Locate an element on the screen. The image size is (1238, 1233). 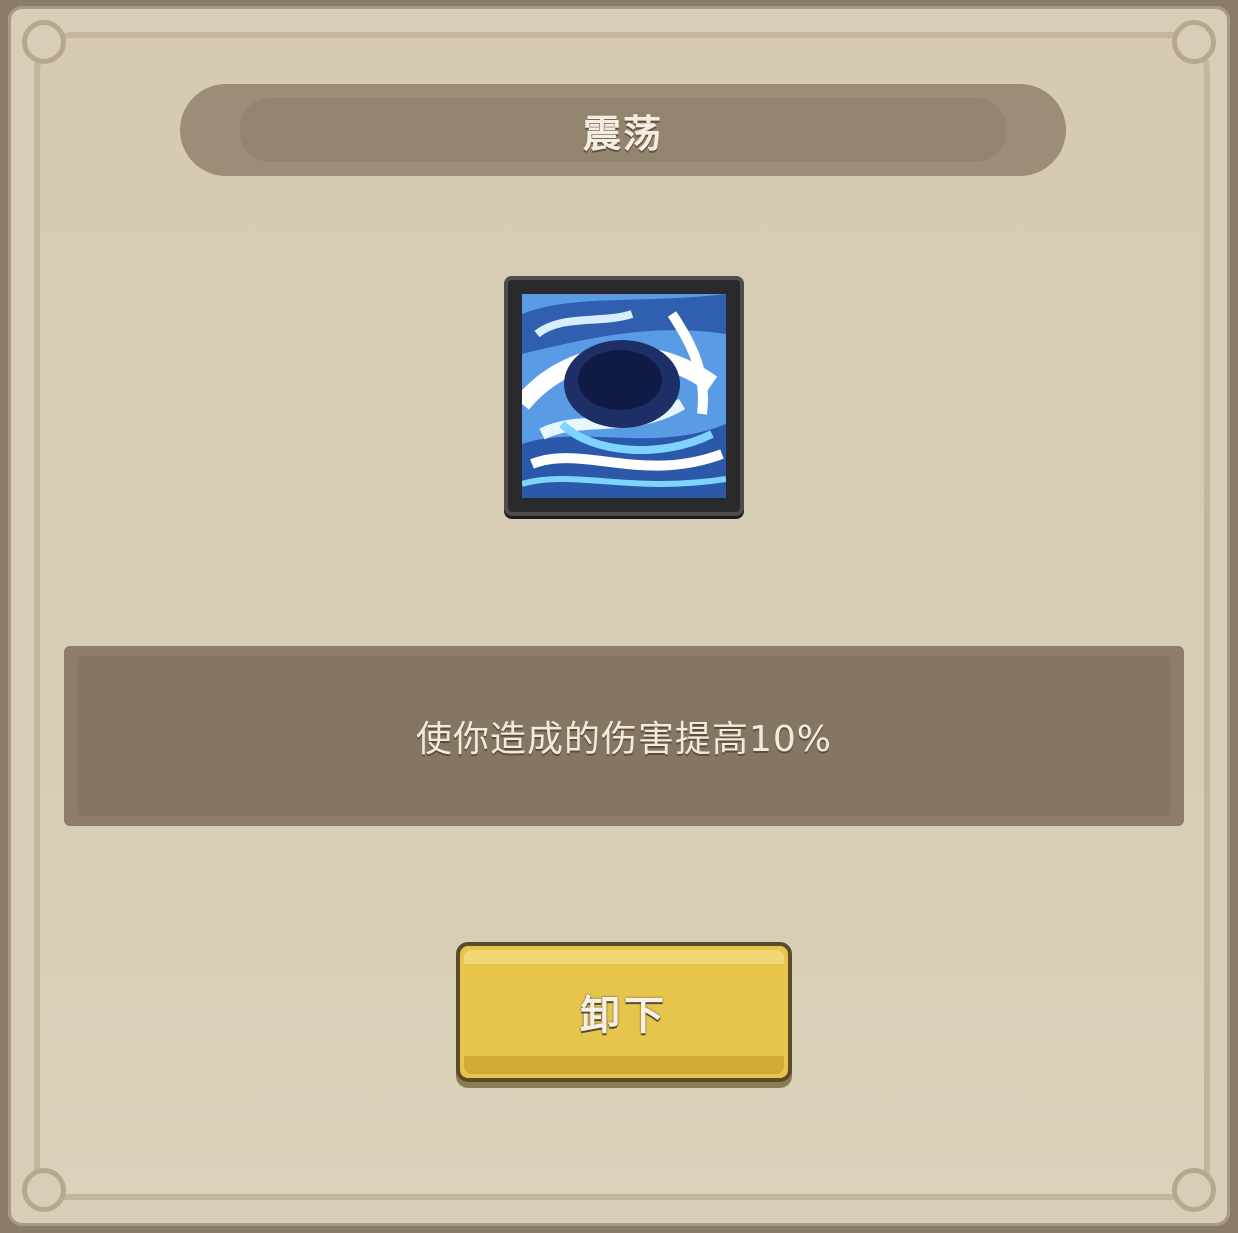
unequip-button: 卸下 is located at coordinates (624, 1012).